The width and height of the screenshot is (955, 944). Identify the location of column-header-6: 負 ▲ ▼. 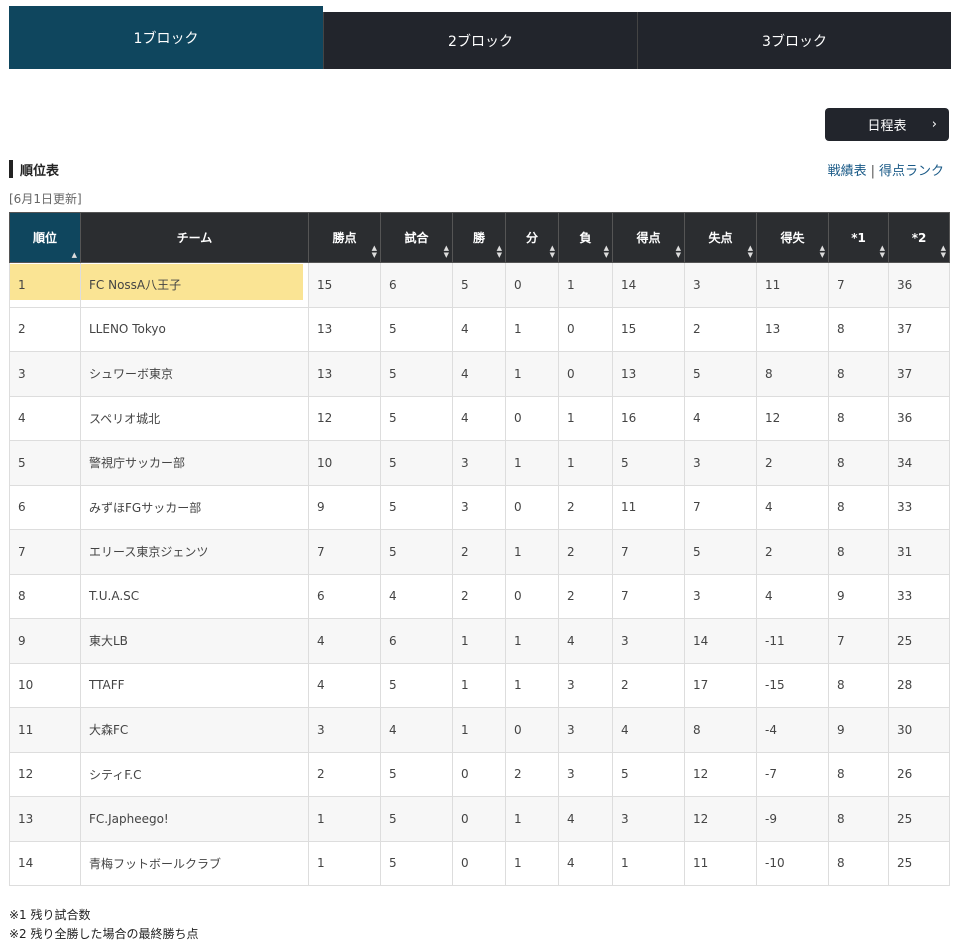
(585, 237).